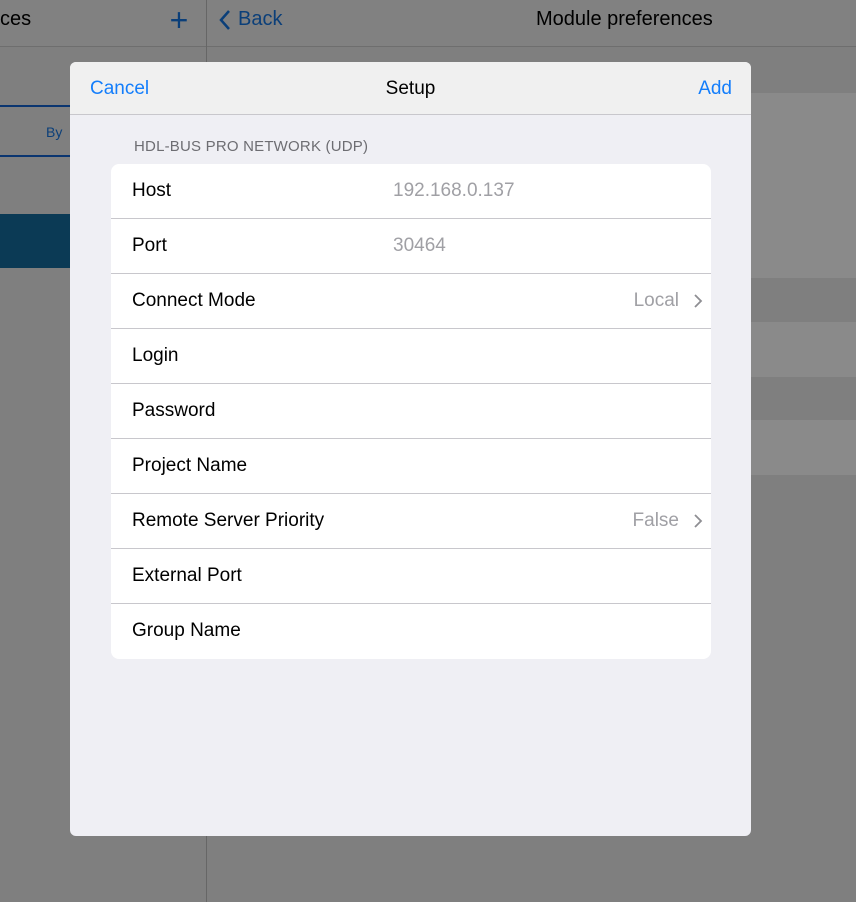 The height and width of the screenshot is (902, 856). I want to click on selected-list-item, so click(35, 241).